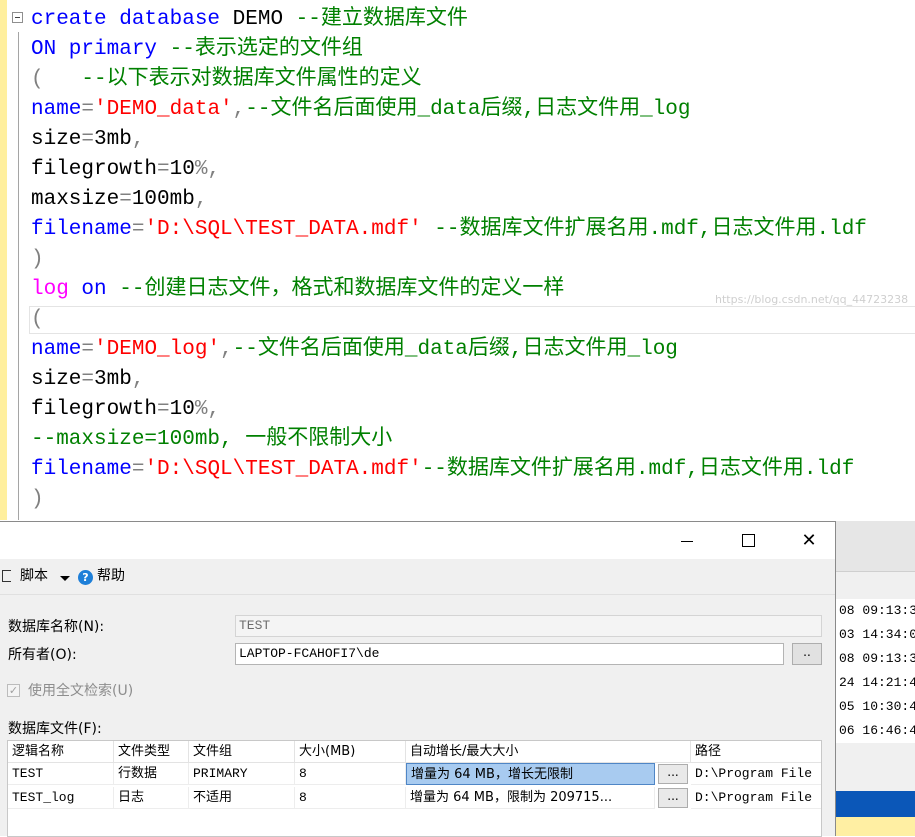  Describe the element at coordinates (877, 706) in the screenshot. I see `results-row: 05 10:30:4` at that location.